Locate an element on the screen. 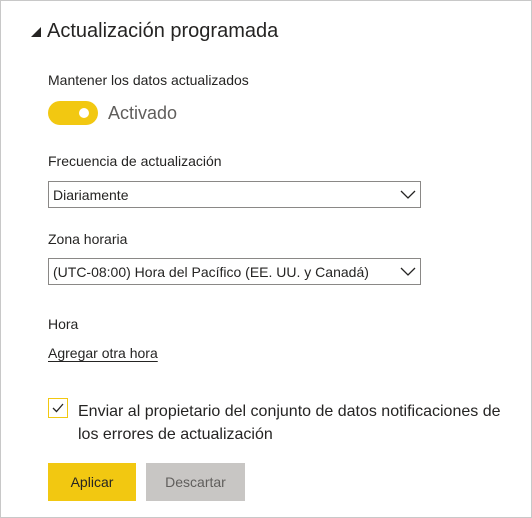 Image resolution: width=532 pixels, height=518 pixels. caret-down-icon is located at coordinates (36, 31).